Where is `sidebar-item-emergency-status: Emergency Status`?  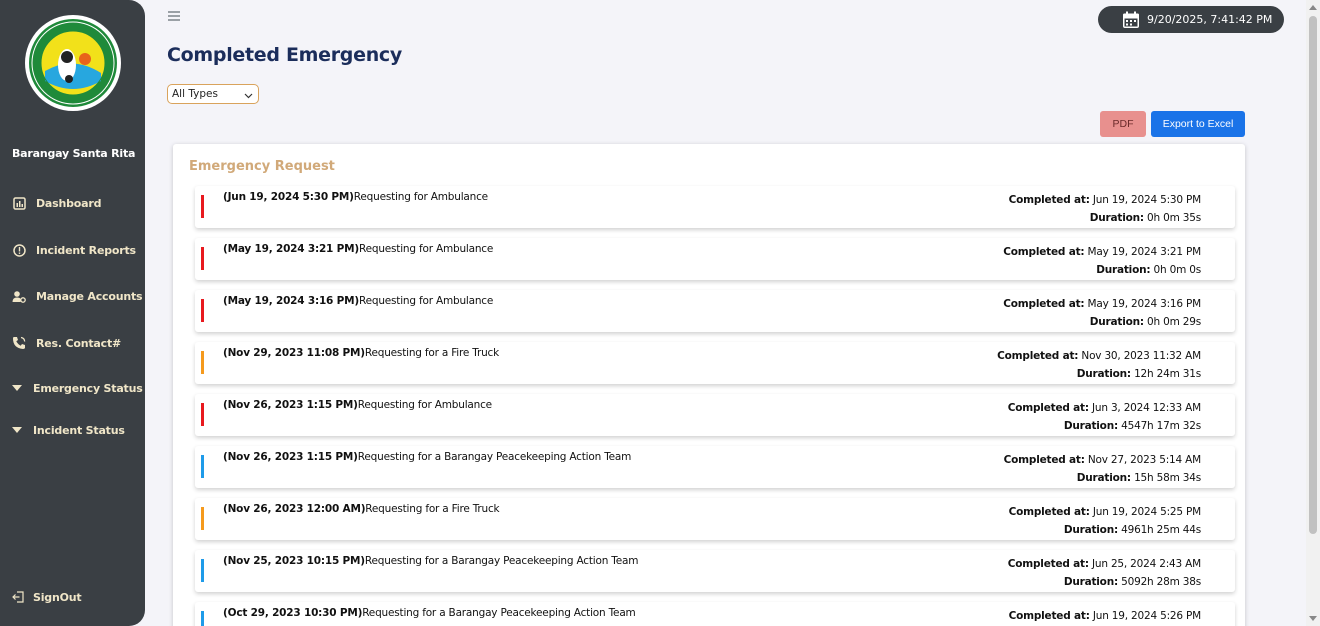
sidebar-item-emergency-status: Emergency Status is located at coordinates (77, 388).